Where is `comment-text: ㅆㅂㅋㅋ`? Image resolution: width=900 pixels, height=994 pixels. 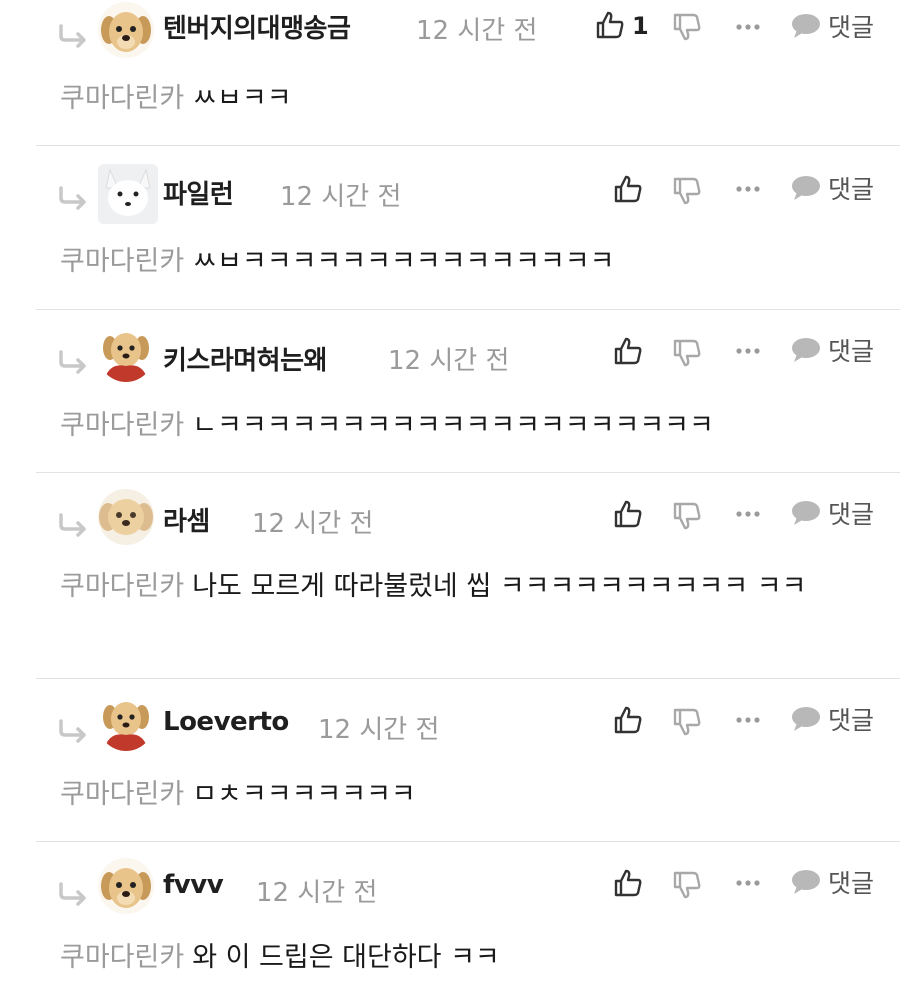 comment-text: ㅆㅂㅋㅋ is located at coordinates (242, 98).